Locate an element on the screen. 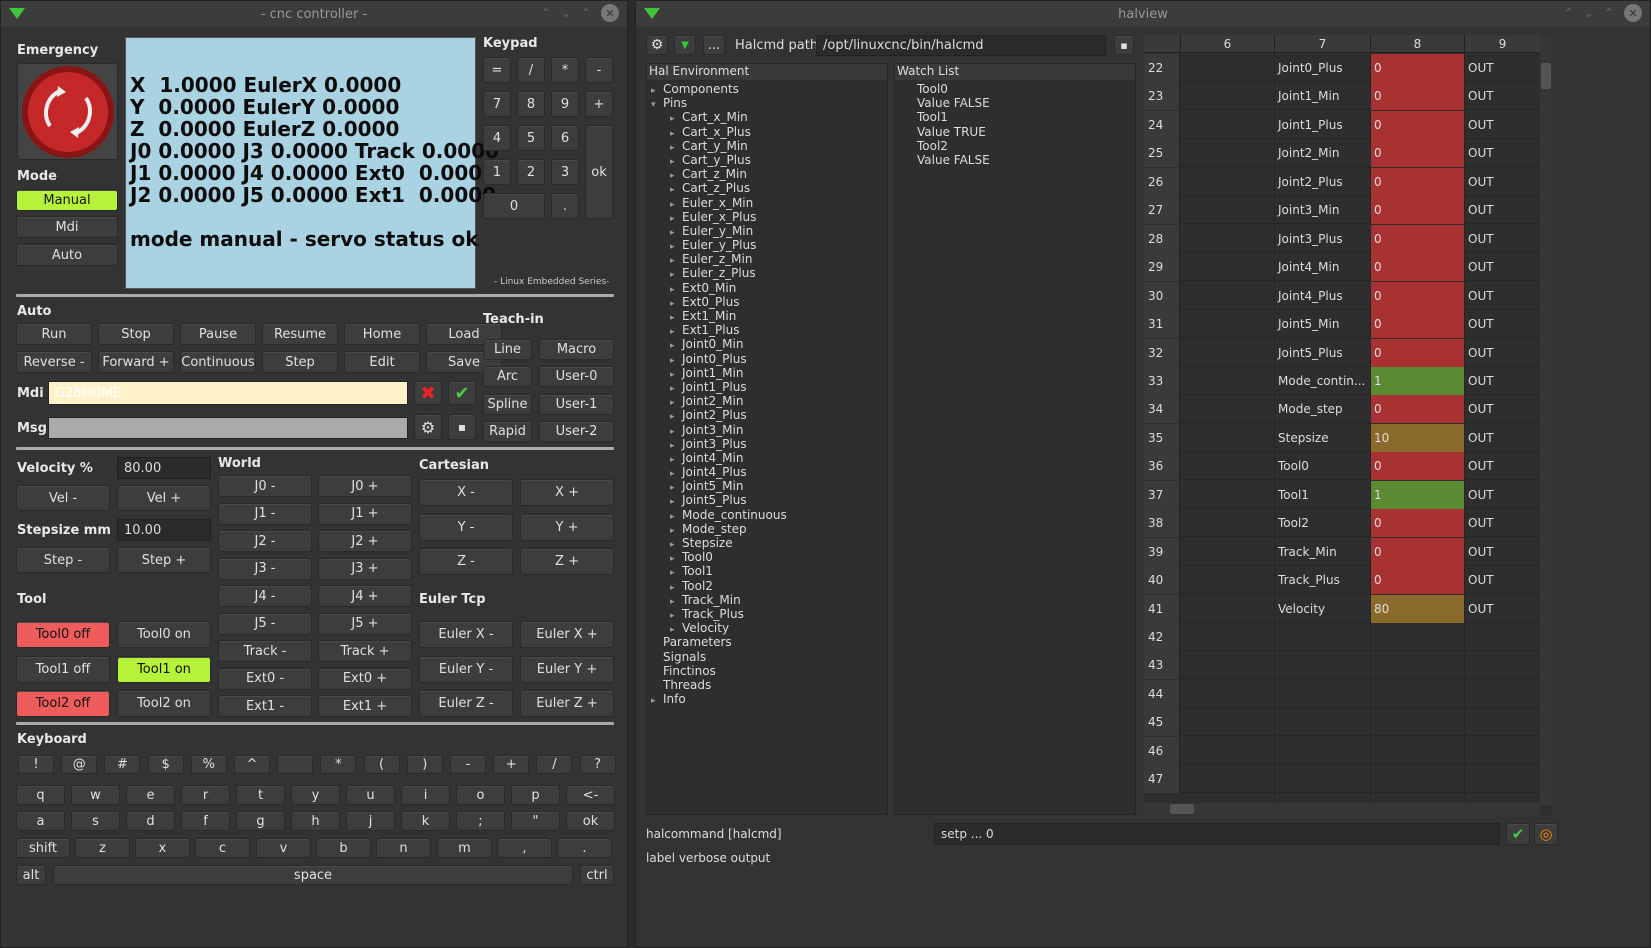 This screenshot has width=1651, height=948. edit-button: Edit is located at coordinates (382, 362).